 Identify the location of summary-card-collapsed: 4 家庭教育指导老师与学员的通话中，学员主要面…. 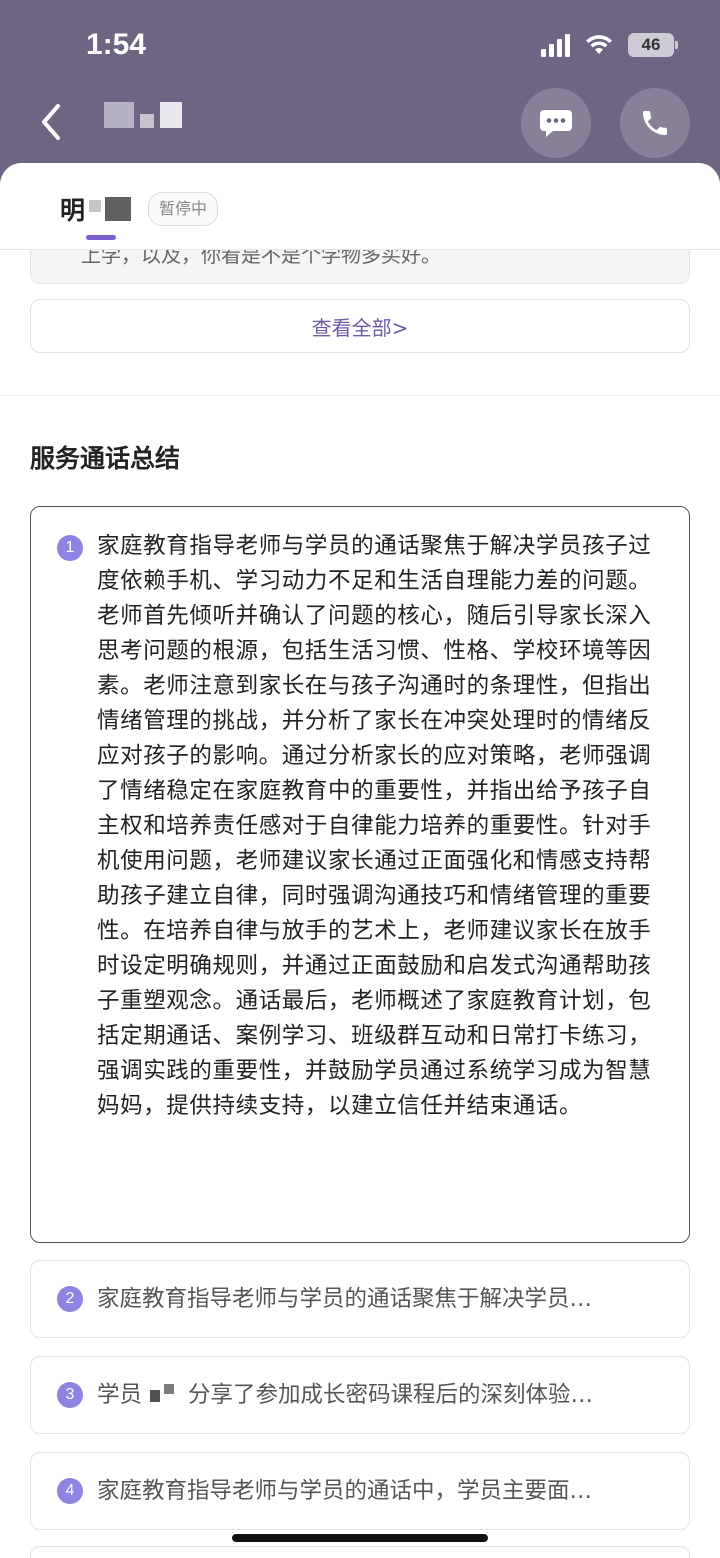
(360, 1491).